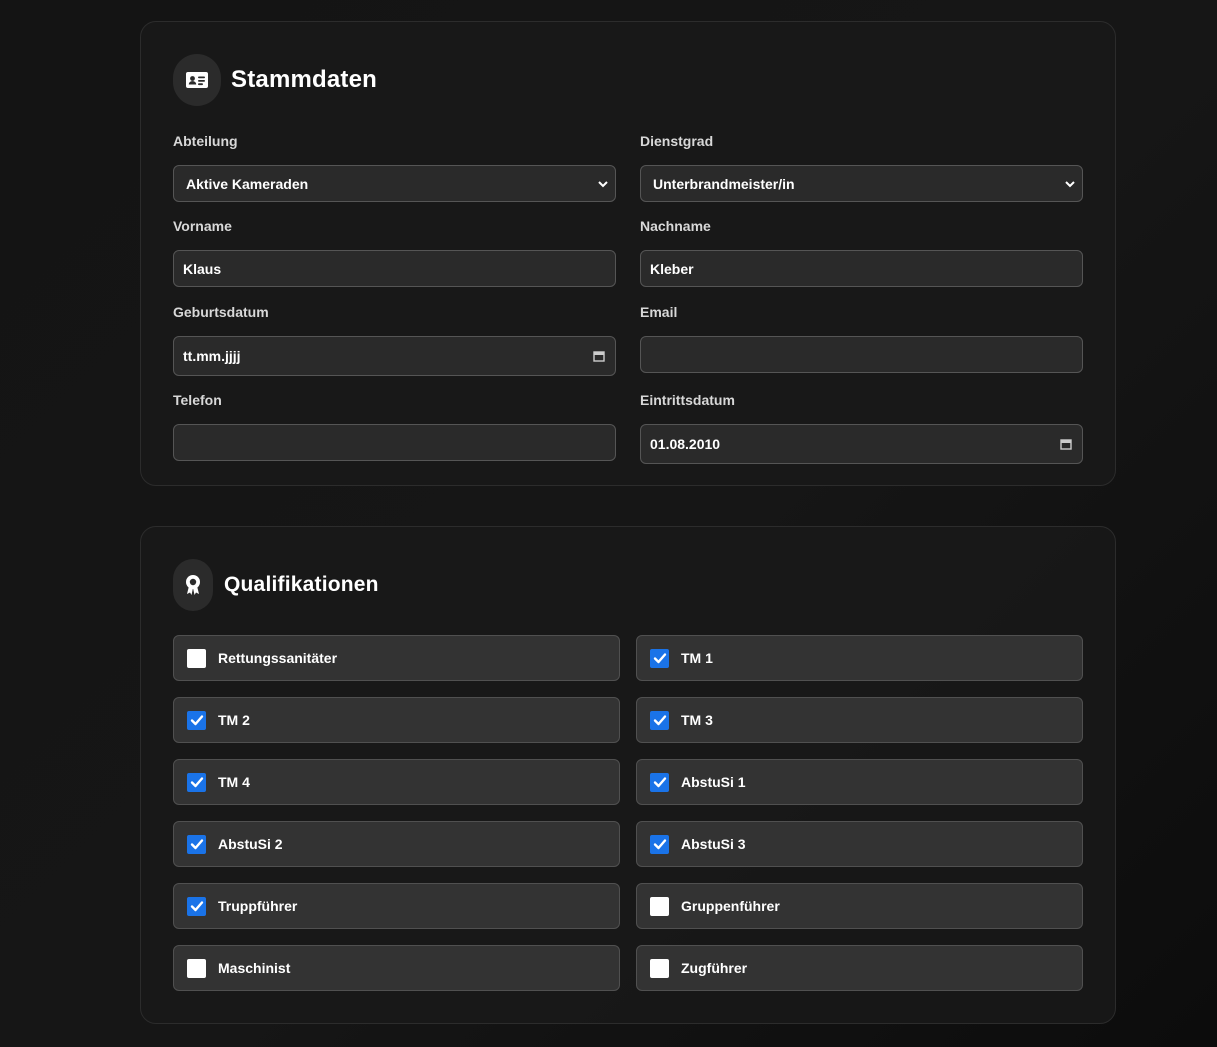 This screenshot has width=1217, height=1047. I want to click on qualifikation-item: Zugführer, so click(859, 968).